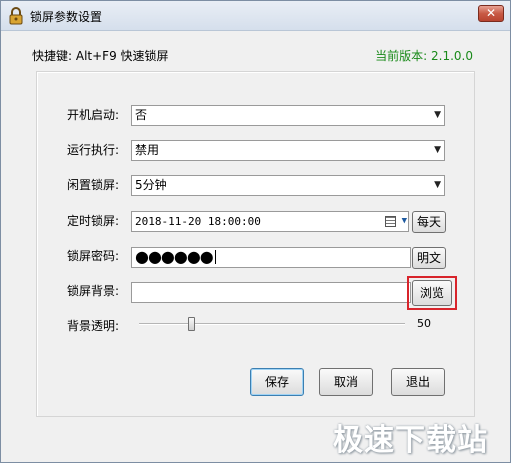 The width and height of the screenshot is (511, 463). What do you see at coordinates (270, 221) in the screenshot?
I see `timed-lock-datetime: 2018-11-20 18:00:00 ▼` at bounding box center [270, 221].